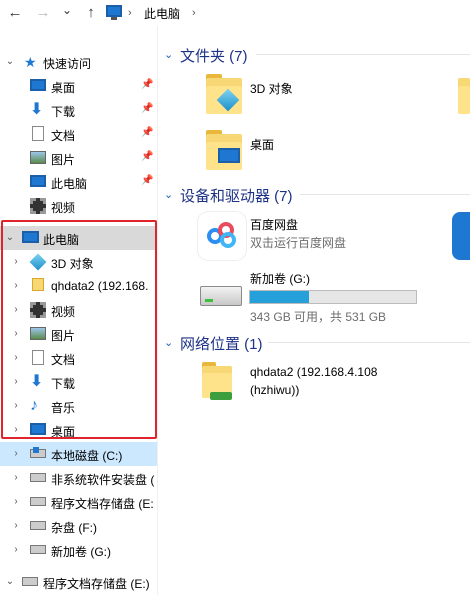 The width and height of the screenshot is (470, 595). What do you see at coordinates (271, 89) in the screenshot?
I see `item-label: 3D 对象` at bounding box center [271, 89].